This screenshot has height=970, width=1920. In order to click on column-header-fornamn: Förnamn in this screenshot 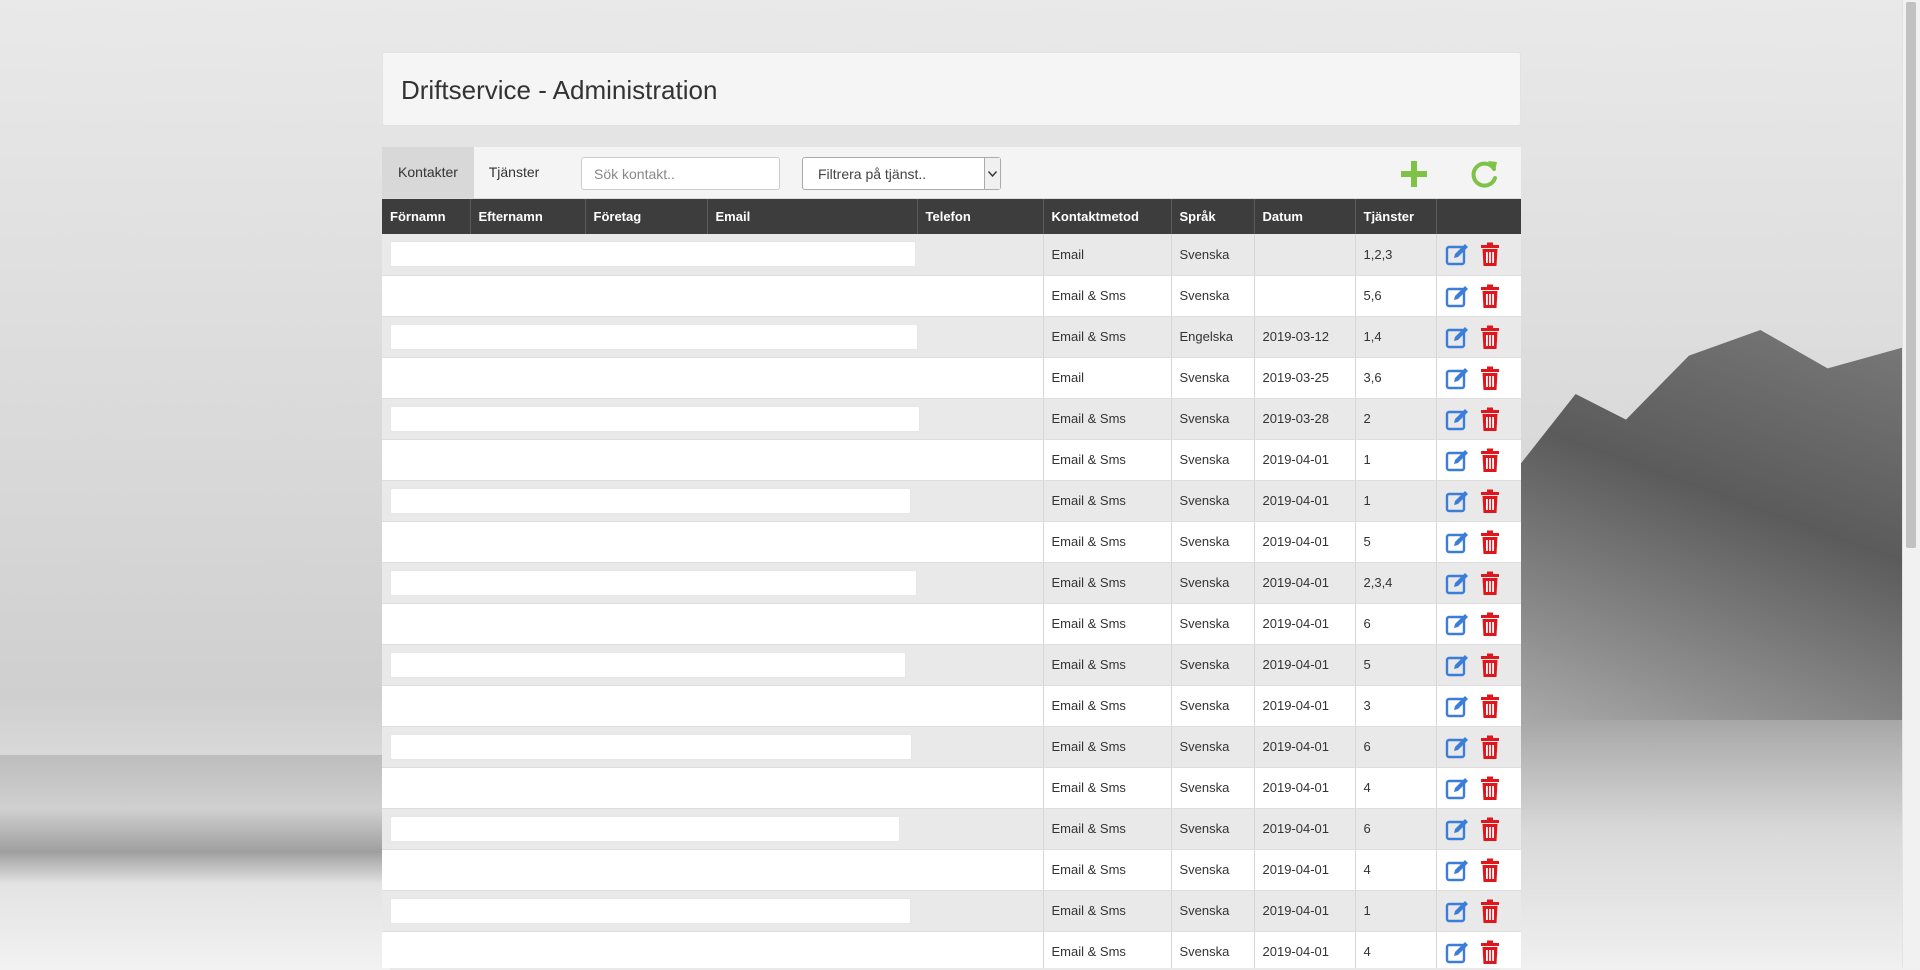, I will do `click(426, 216)`.